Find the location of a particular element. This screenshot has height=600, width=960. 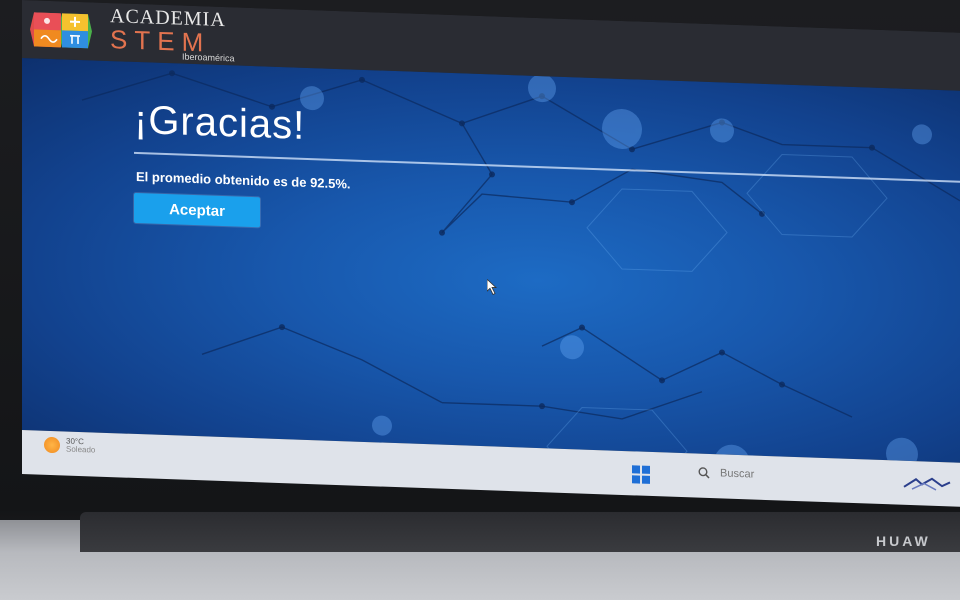

tray-icon is located at coordinates (927, 484).